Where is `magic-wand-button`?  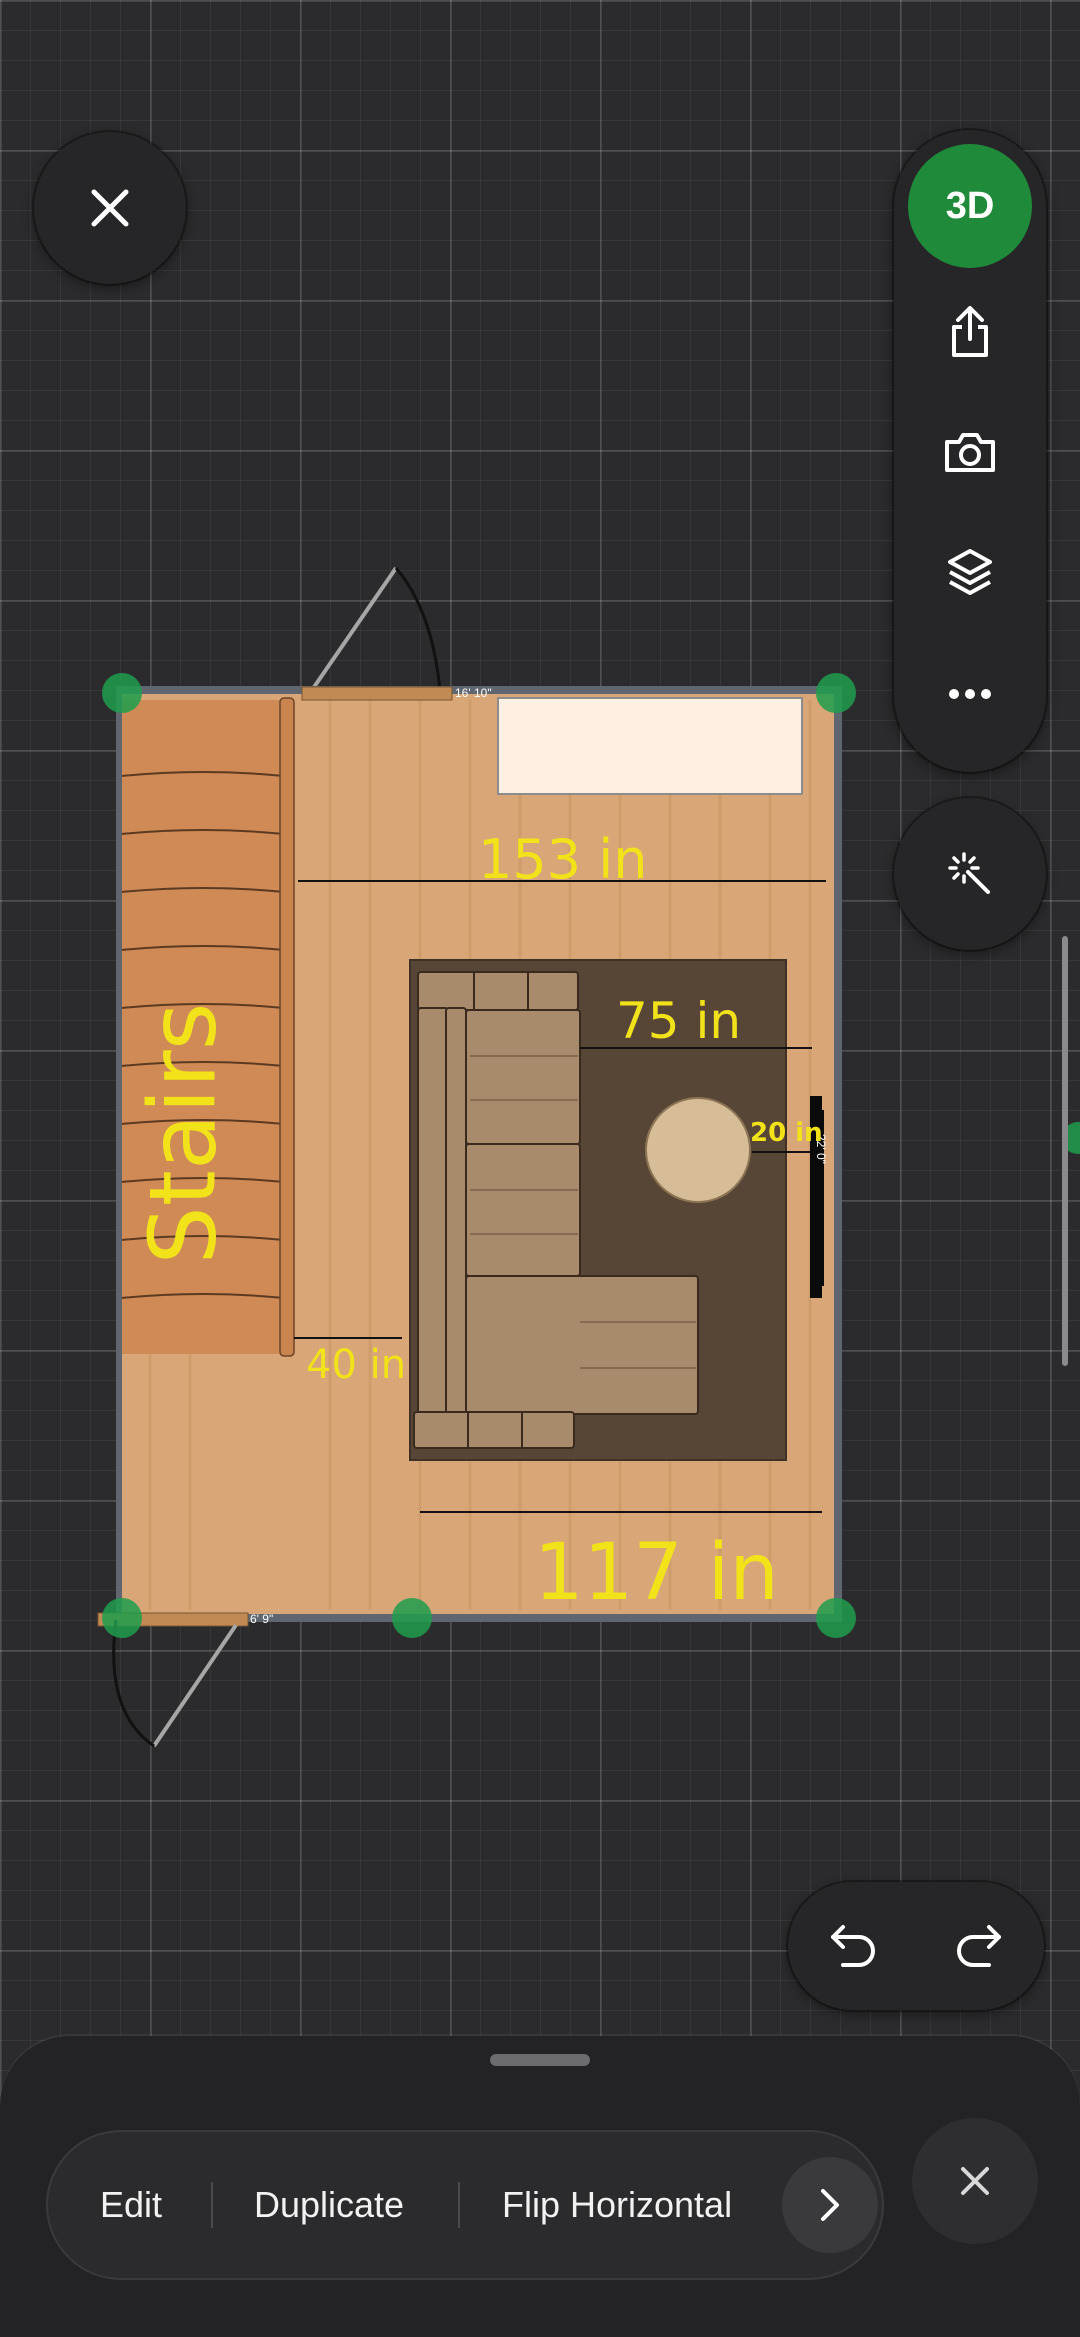 magic-wand-button is located at coordinates (970, 874).